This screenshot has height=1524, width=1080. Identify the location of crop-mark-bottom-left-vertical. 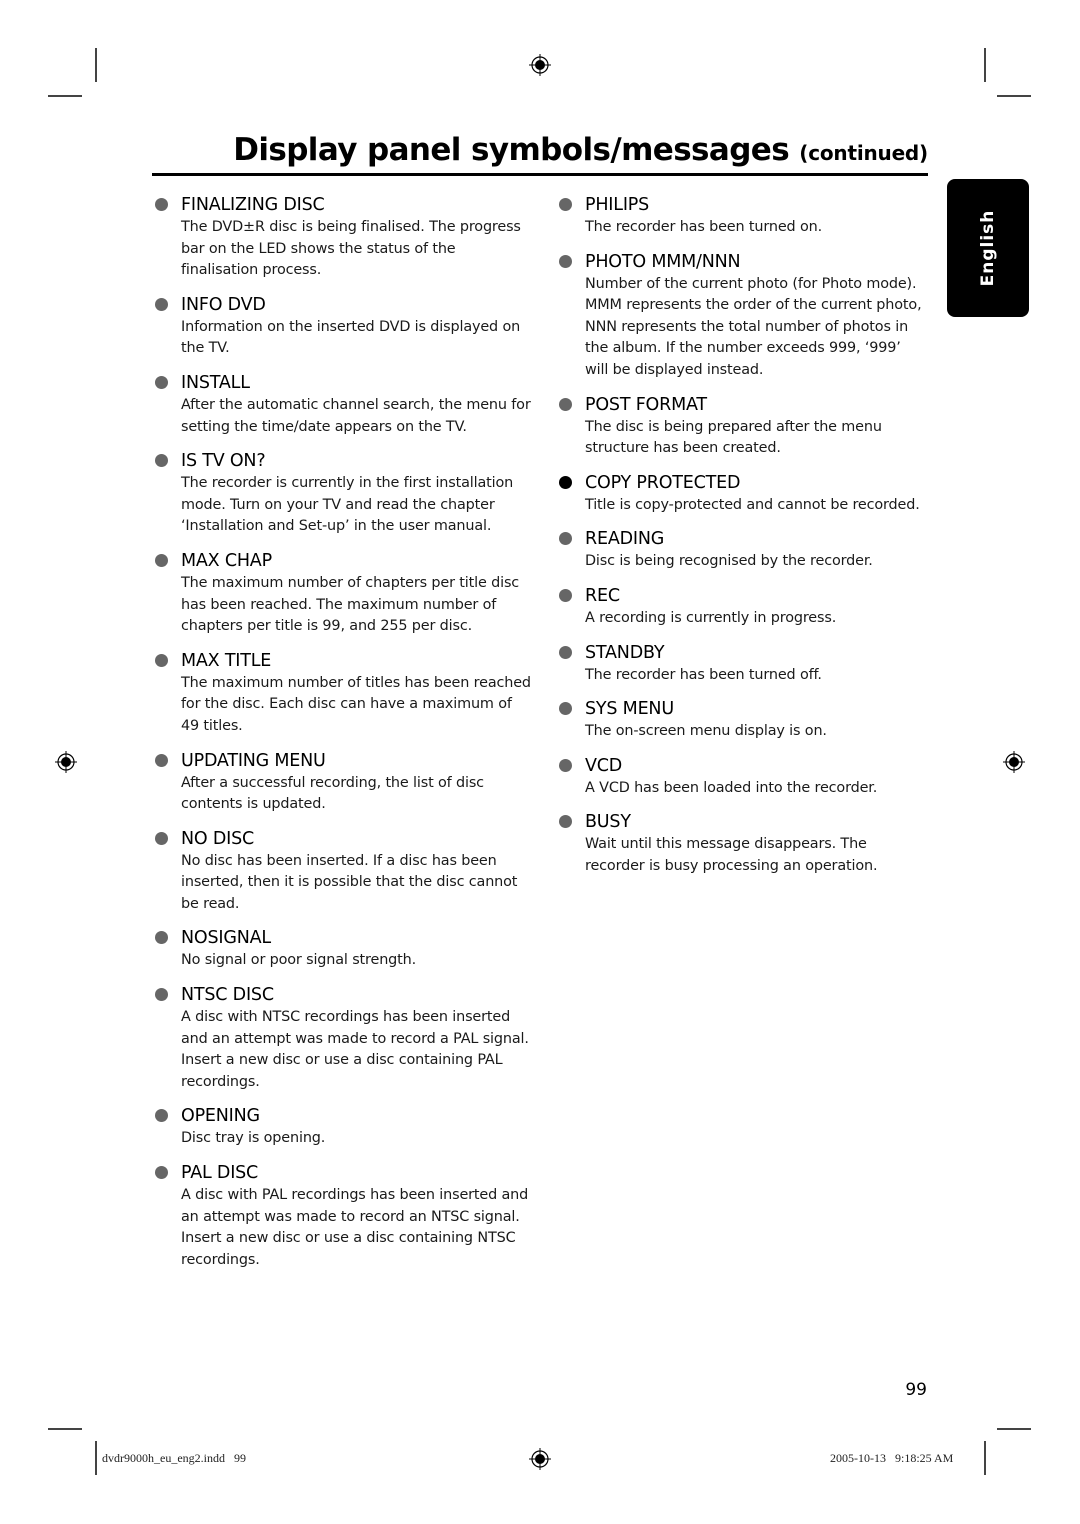
(96, 1458).